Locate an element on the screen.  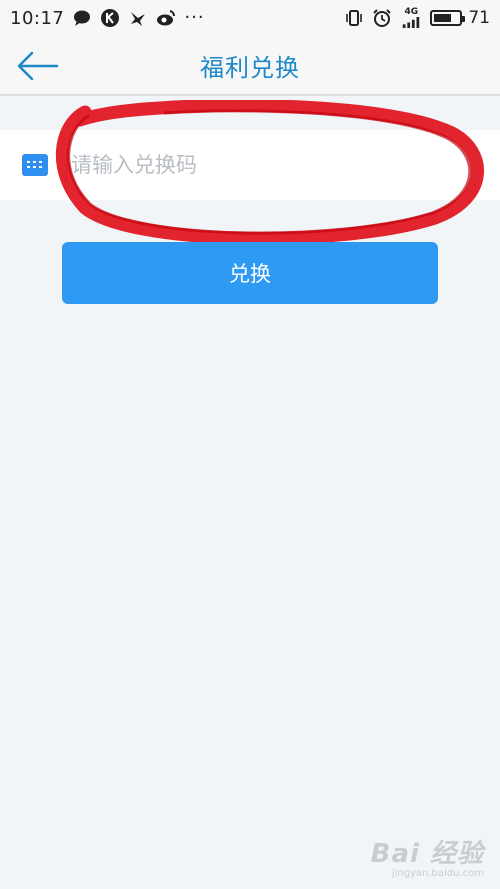
status-time: 10:17 is located at coordinates (37, 18).